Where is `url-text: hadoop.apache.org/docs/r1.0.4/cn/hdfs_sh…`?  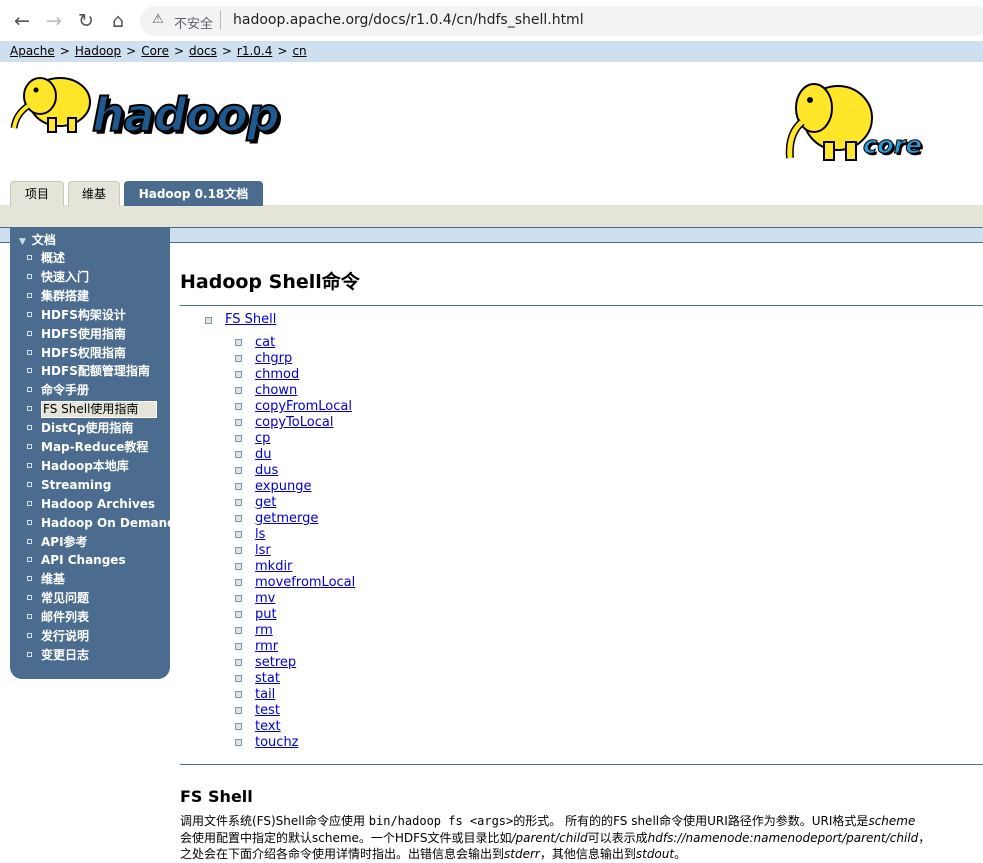
url-text: hadoop.apache.org/docs/r1.0.4/cn/hdfs_sh… is located at coordinates (408, 20).